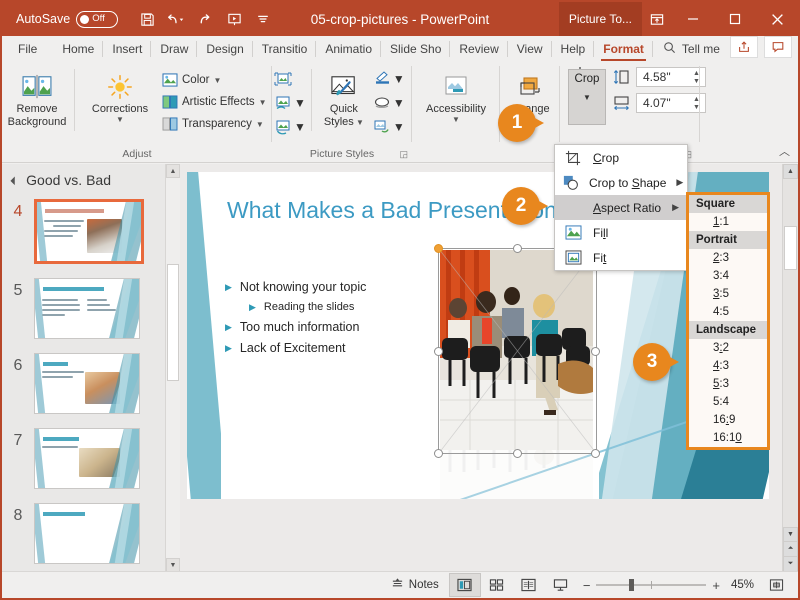 This screenshot has height=600, width=800. Describe the element at coordinates (438, 453) in the screenshot. I see `selection-handle-bottom-left` at that location.